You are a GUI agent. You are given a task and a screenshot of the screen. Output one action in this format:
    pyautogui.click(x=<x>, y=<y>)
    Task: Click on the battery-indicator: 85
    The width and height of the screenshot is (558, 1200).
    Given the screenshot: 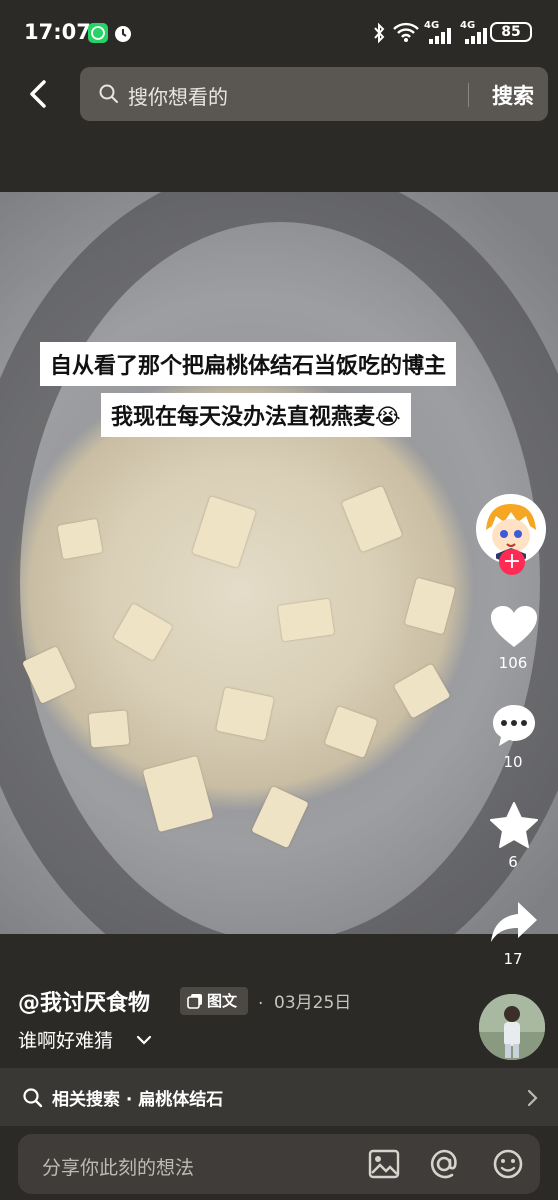 What is the action you would take?
    pyautogui.click(x=511, y=32)
    